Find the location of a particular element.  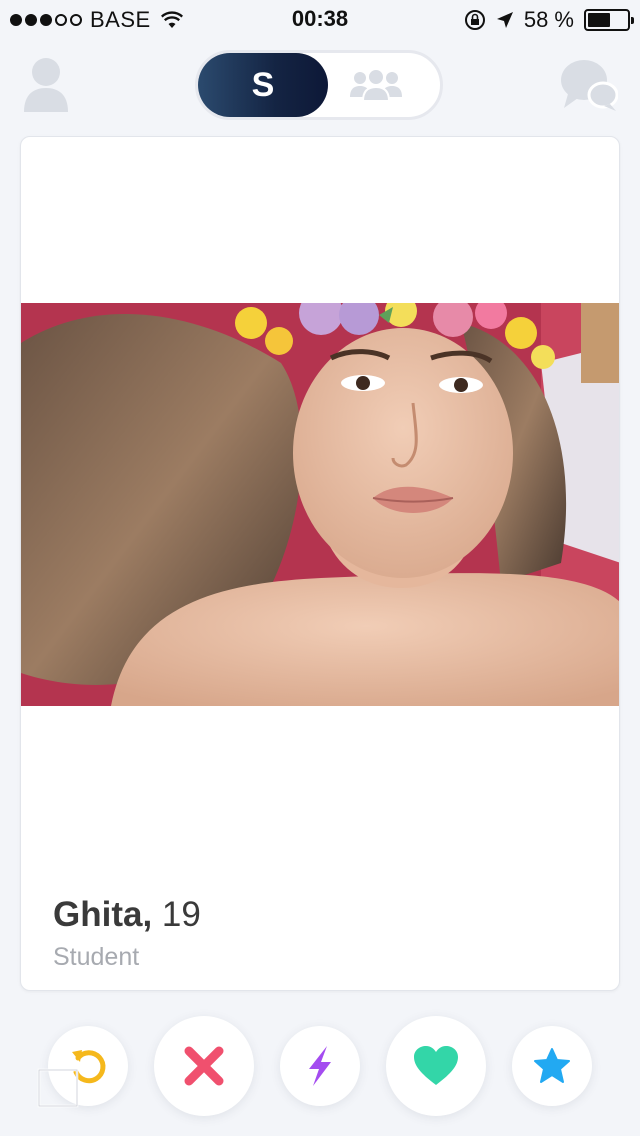

battery-fill is located at coordinates (599, 20).